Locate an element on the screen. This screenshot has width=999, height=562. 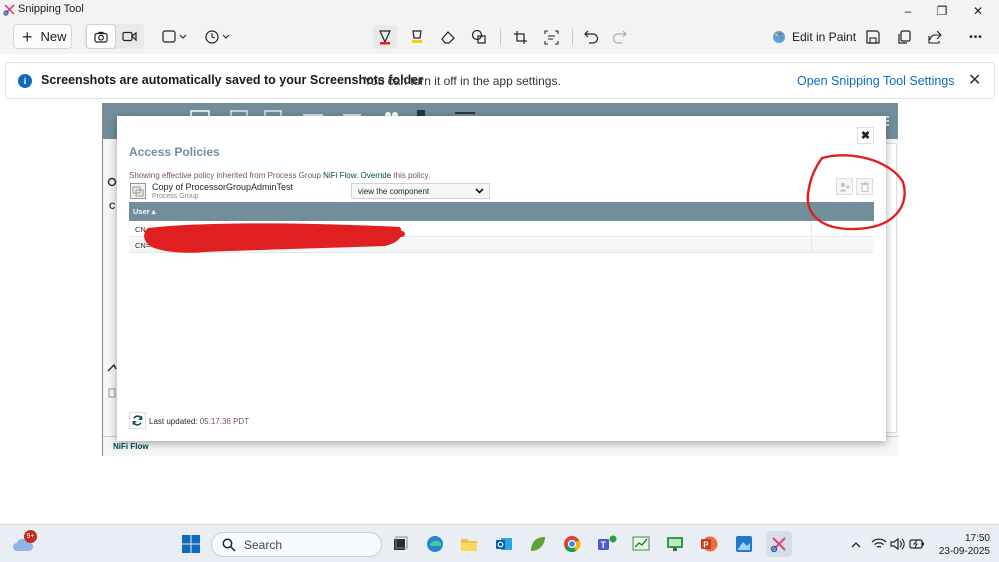
outlook-app is located at coordinates (504, 544).